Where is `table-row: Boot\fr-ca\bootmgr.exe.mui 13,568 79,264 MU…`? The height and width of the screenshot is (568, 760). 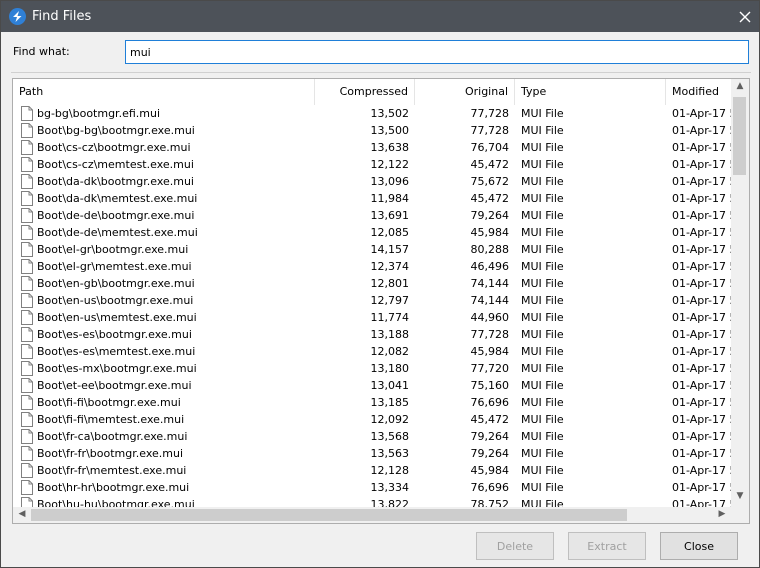
table-row: Boot\fr-ca\bootmgr.exe.mui 13,568 79,264 MU… is located at coordinates (372, 436).